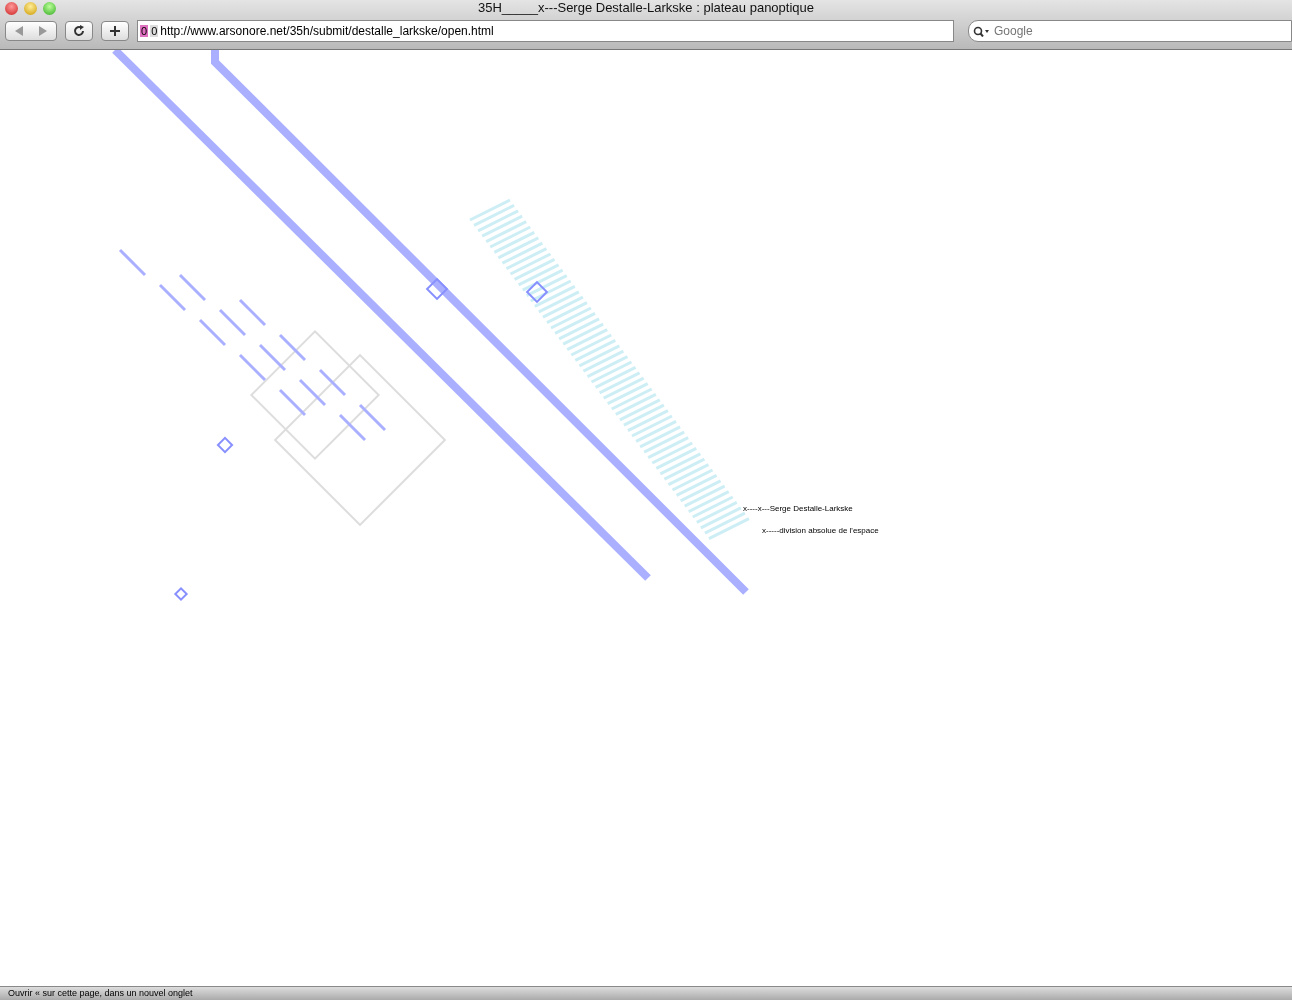 The width and height of the screenshot is (1292, 1000). What do you see at coordinates (327, 31) in the screenshot?
I see `url-text: http://www.arsonore.net/35h/submit/destalle_larkske/open.html` at bounding box center [327, 31].